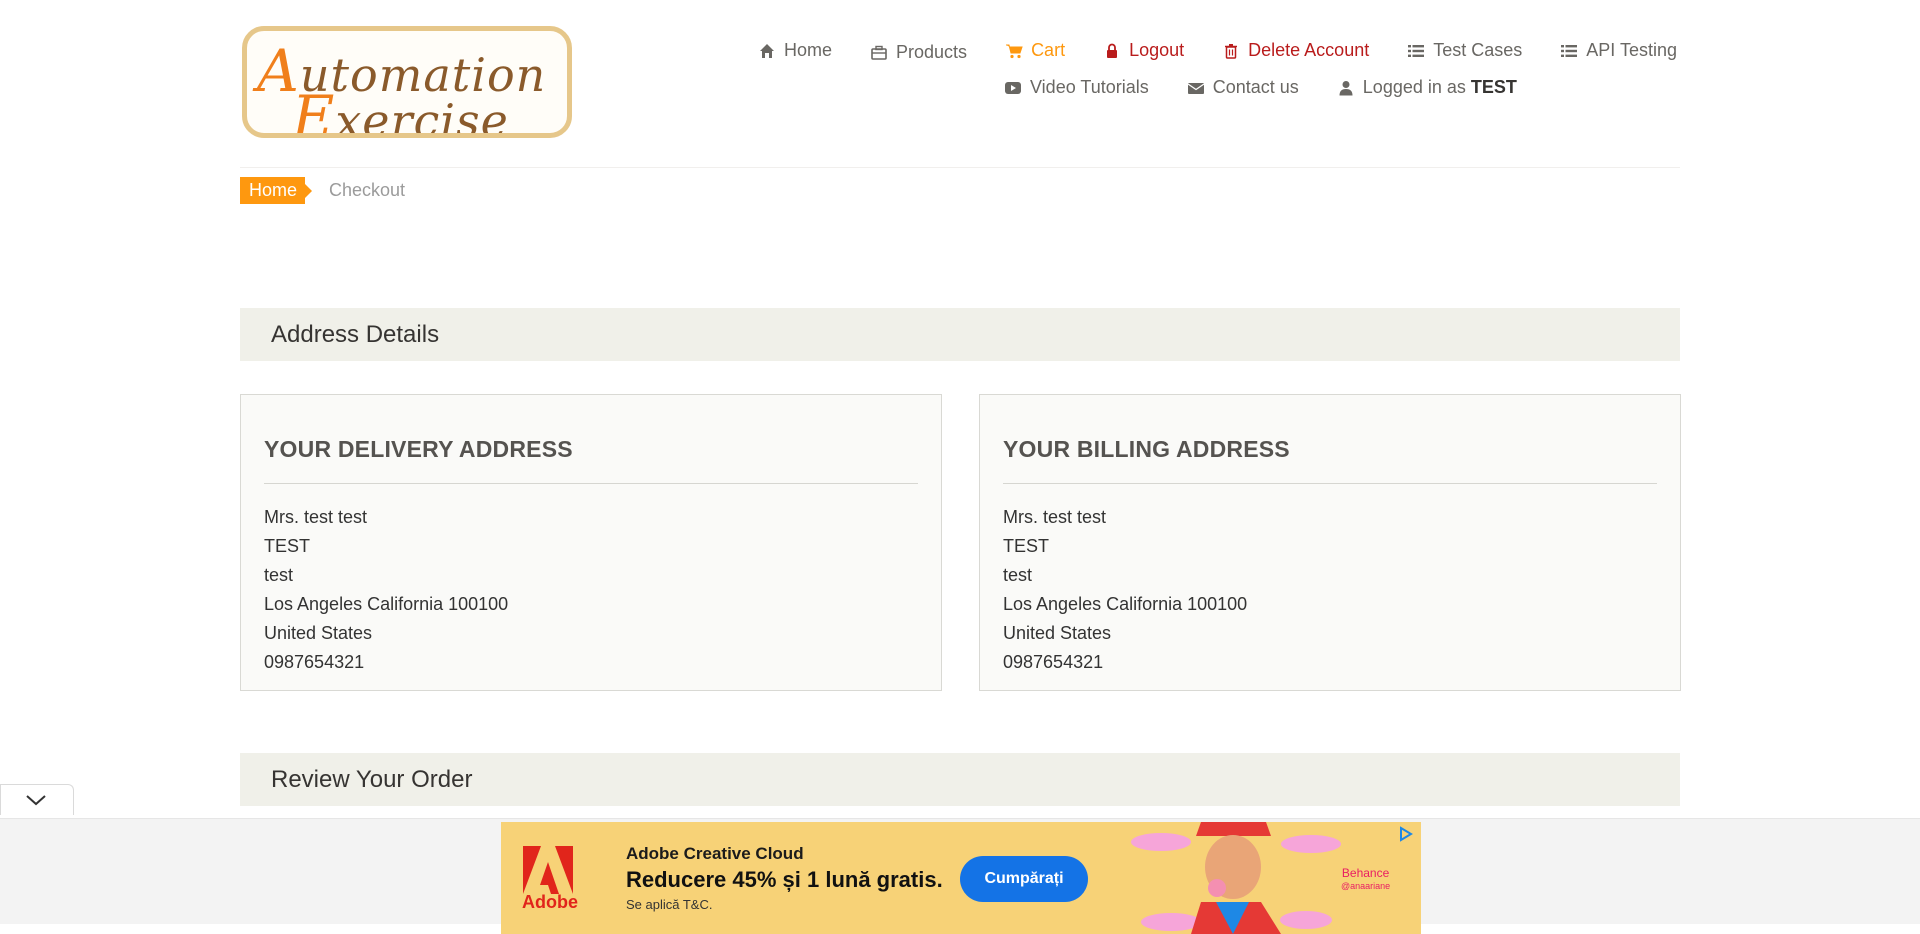 This screenshot has width=1920, height=934. What do you see at coordinates (548, 870) in the screenshot?
I see `adobe-logo-icon` at bounding box center [548, 870].